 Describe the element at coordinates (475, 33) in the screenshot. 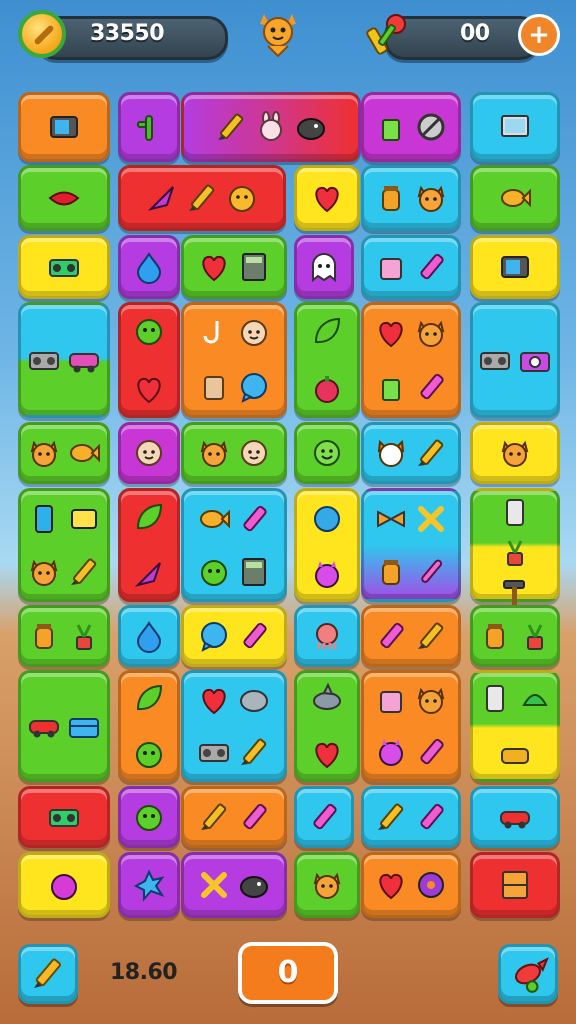

I see `key-count: 00` at that location.